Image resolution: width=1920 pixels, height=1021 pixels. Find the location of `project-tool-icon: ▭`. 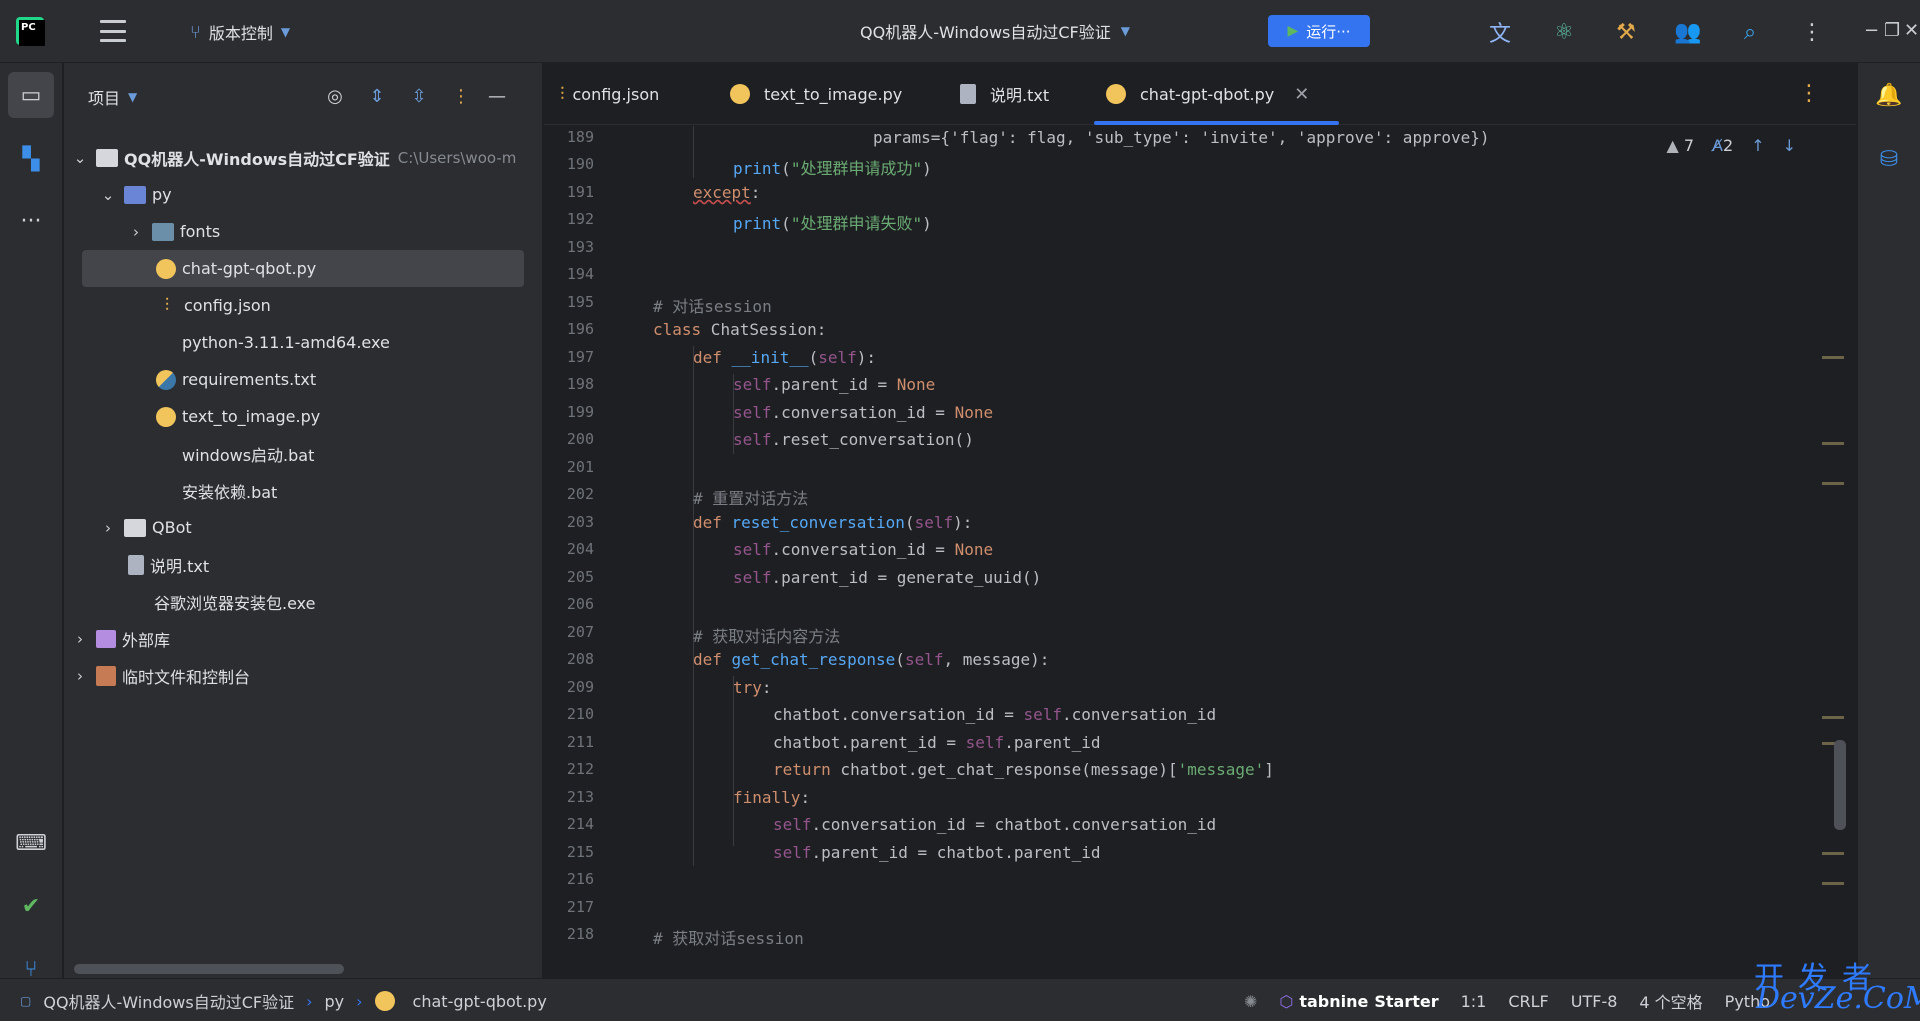

project-tool-icon: ▭ is located at coordinates (31, 95).